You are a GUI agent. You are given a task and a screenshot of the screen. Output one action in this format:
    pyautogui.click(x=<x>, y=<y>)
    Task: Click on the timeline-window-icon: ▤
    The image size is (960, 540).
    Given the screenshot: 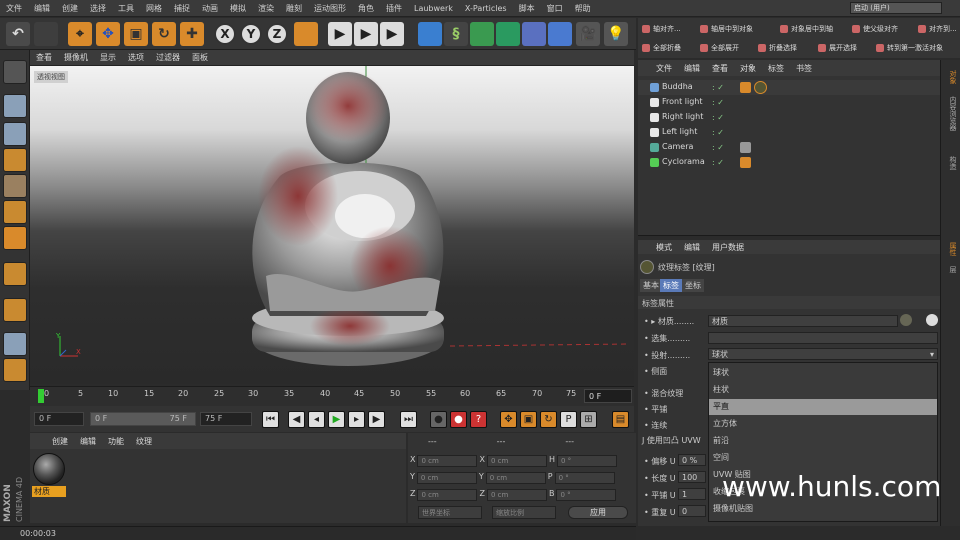 What is the action you would take?
    pyautogui.click(x=620, y=419)
    